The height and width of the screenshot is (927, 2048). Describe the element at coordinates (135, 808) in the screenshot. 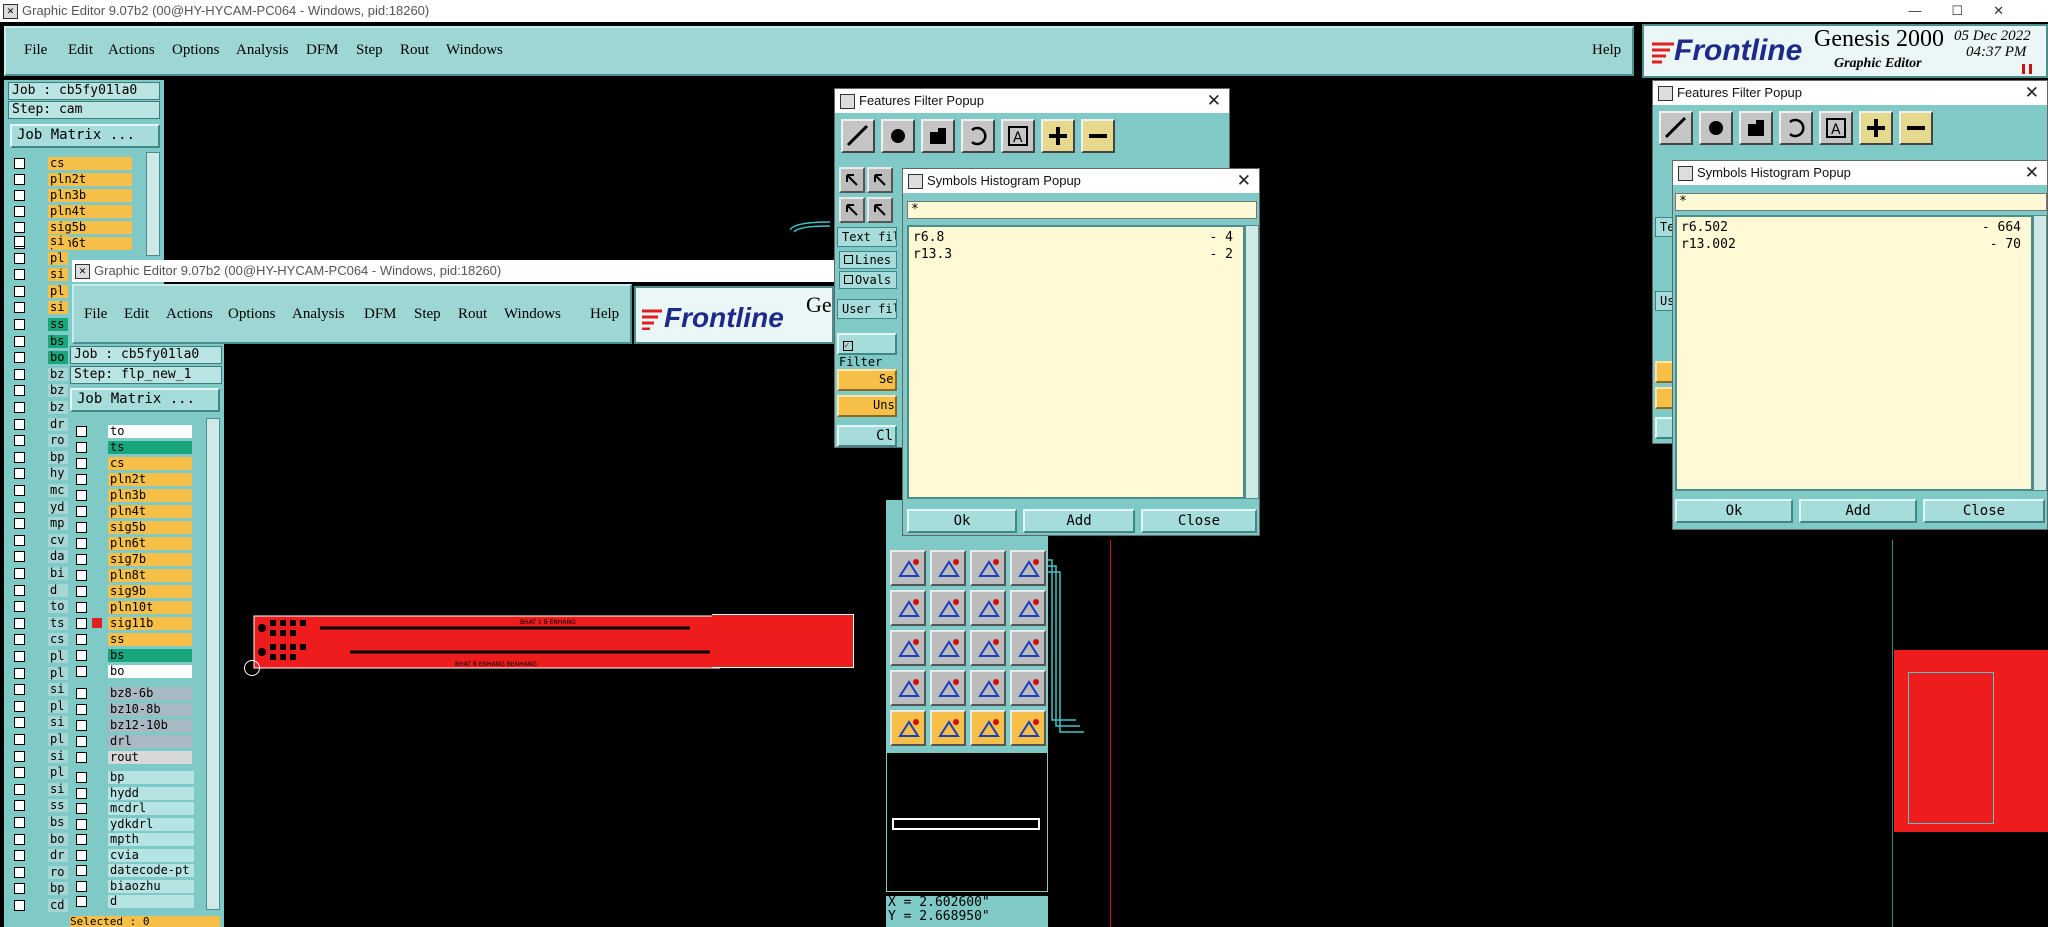

I see `layer-row: mcdrl` at that location.